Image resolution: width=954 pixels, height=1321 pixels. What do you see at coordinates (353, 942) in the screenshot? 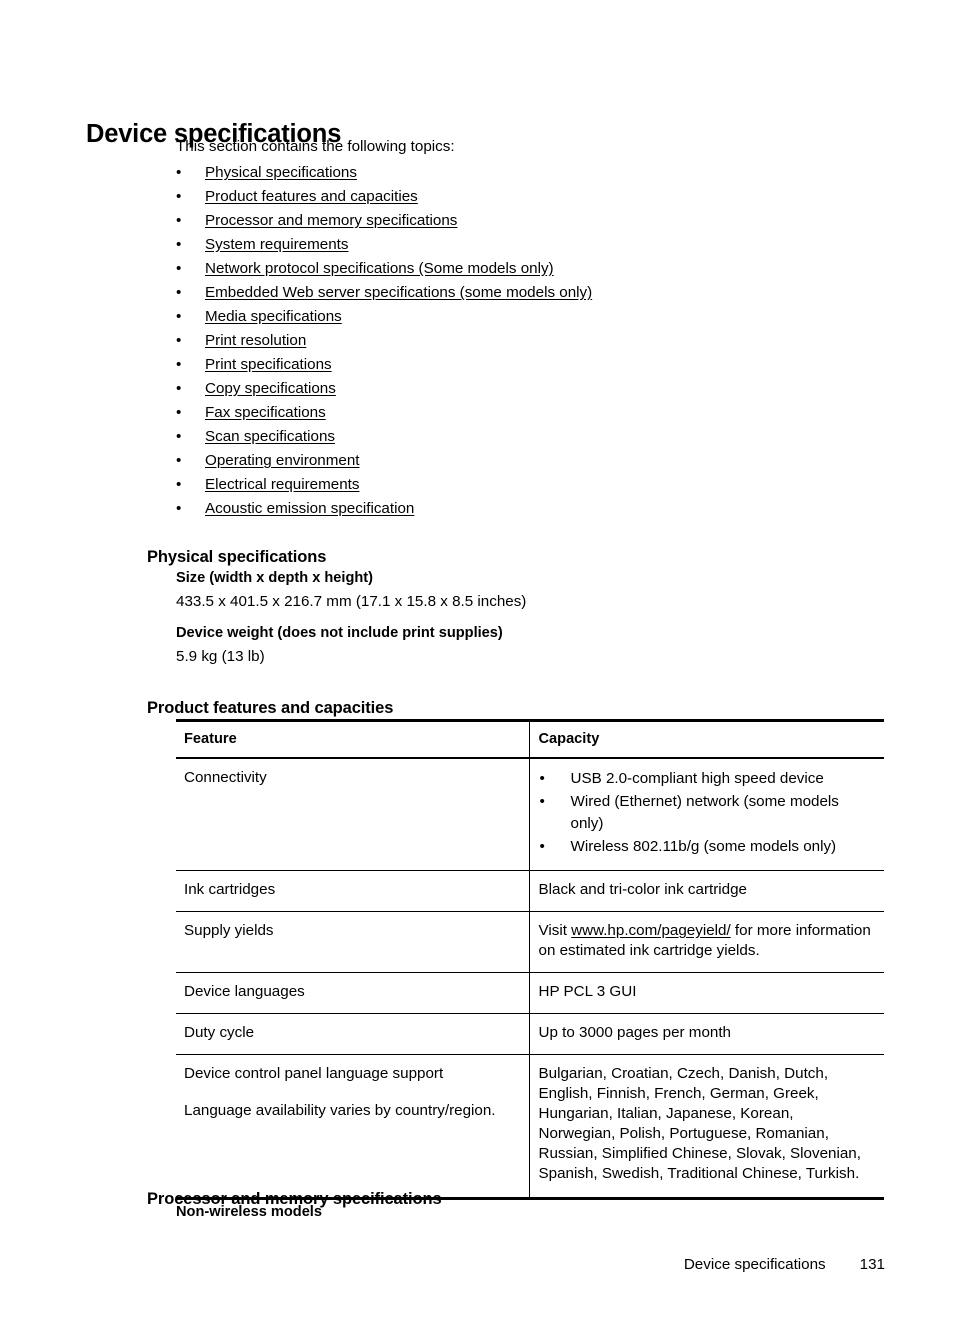
I see `cell-feature: Supply yields` at bounding box center [353, 942].